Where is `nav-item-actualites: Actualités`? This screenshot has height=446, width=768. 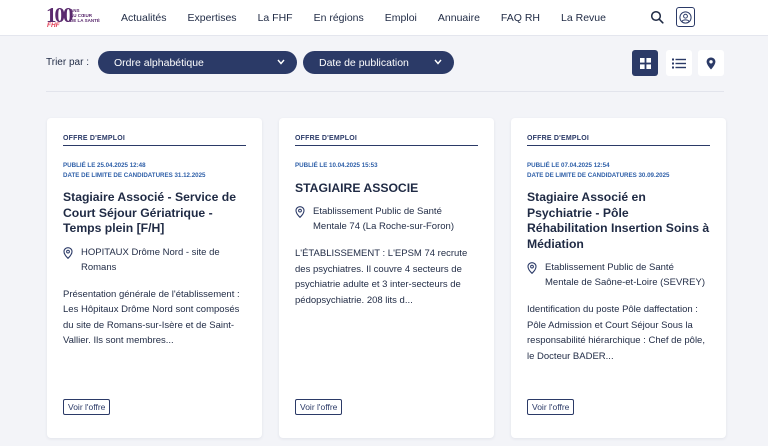 nav-item-actualites: Actualités is located at coordinates (144, 18).